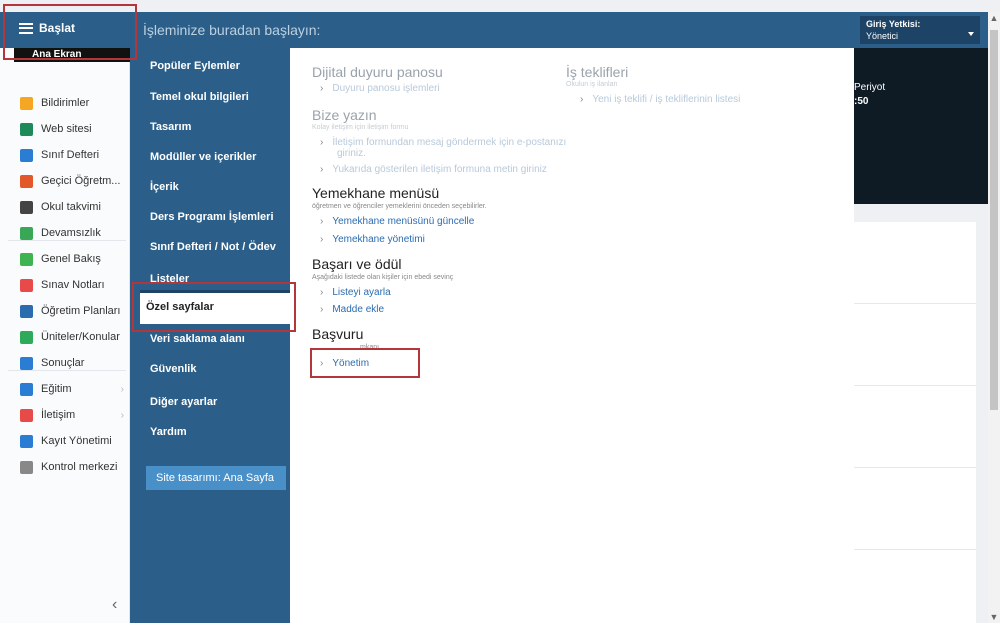 This screenshot has width=1000, height=623. What do you see at coordinates (376, 193) in the screenshot?
I see `section-title-yemek: Yemekhane menüsü` at bounding box center [376, 193].